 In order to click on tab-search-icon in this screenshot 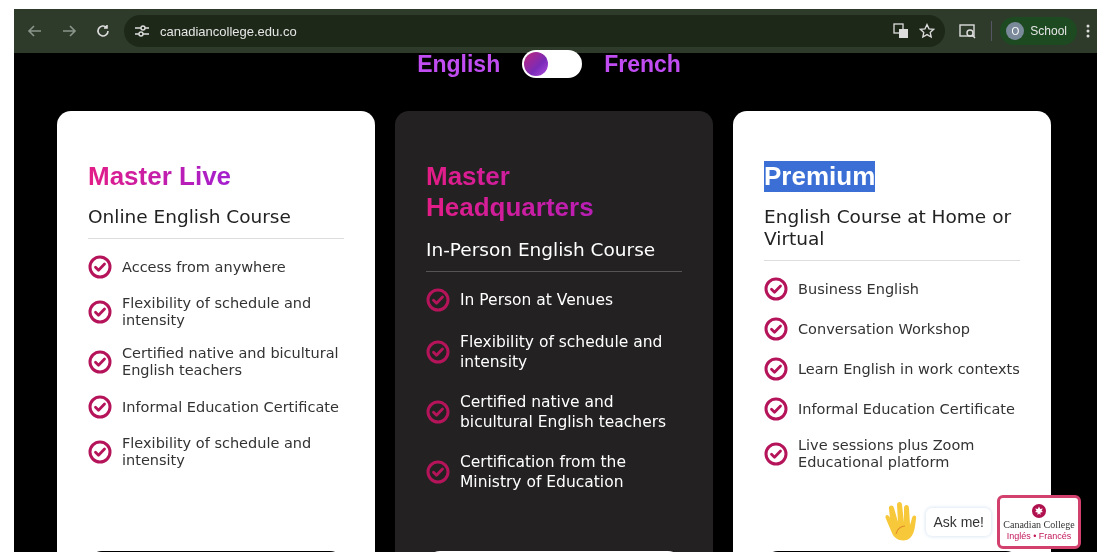, I will do `click(968, 31)`.